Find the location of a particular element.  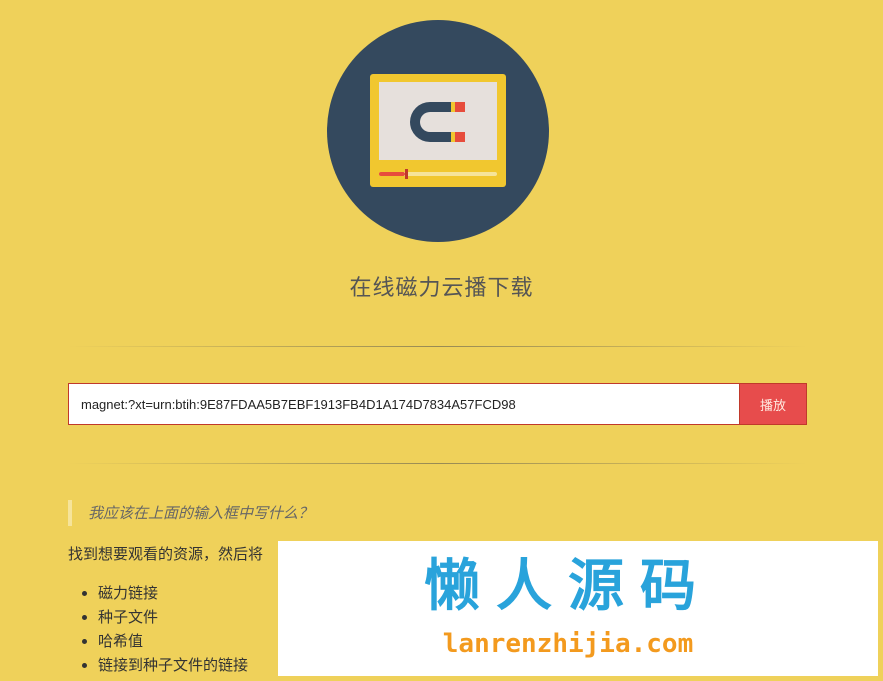

monitor-icon is located at coordinates (438, 130).